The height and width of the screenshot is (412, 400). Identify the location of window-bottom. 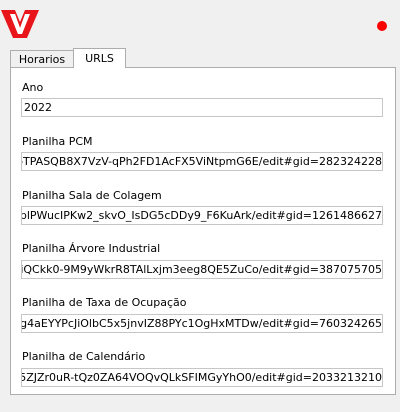
(200, 407).